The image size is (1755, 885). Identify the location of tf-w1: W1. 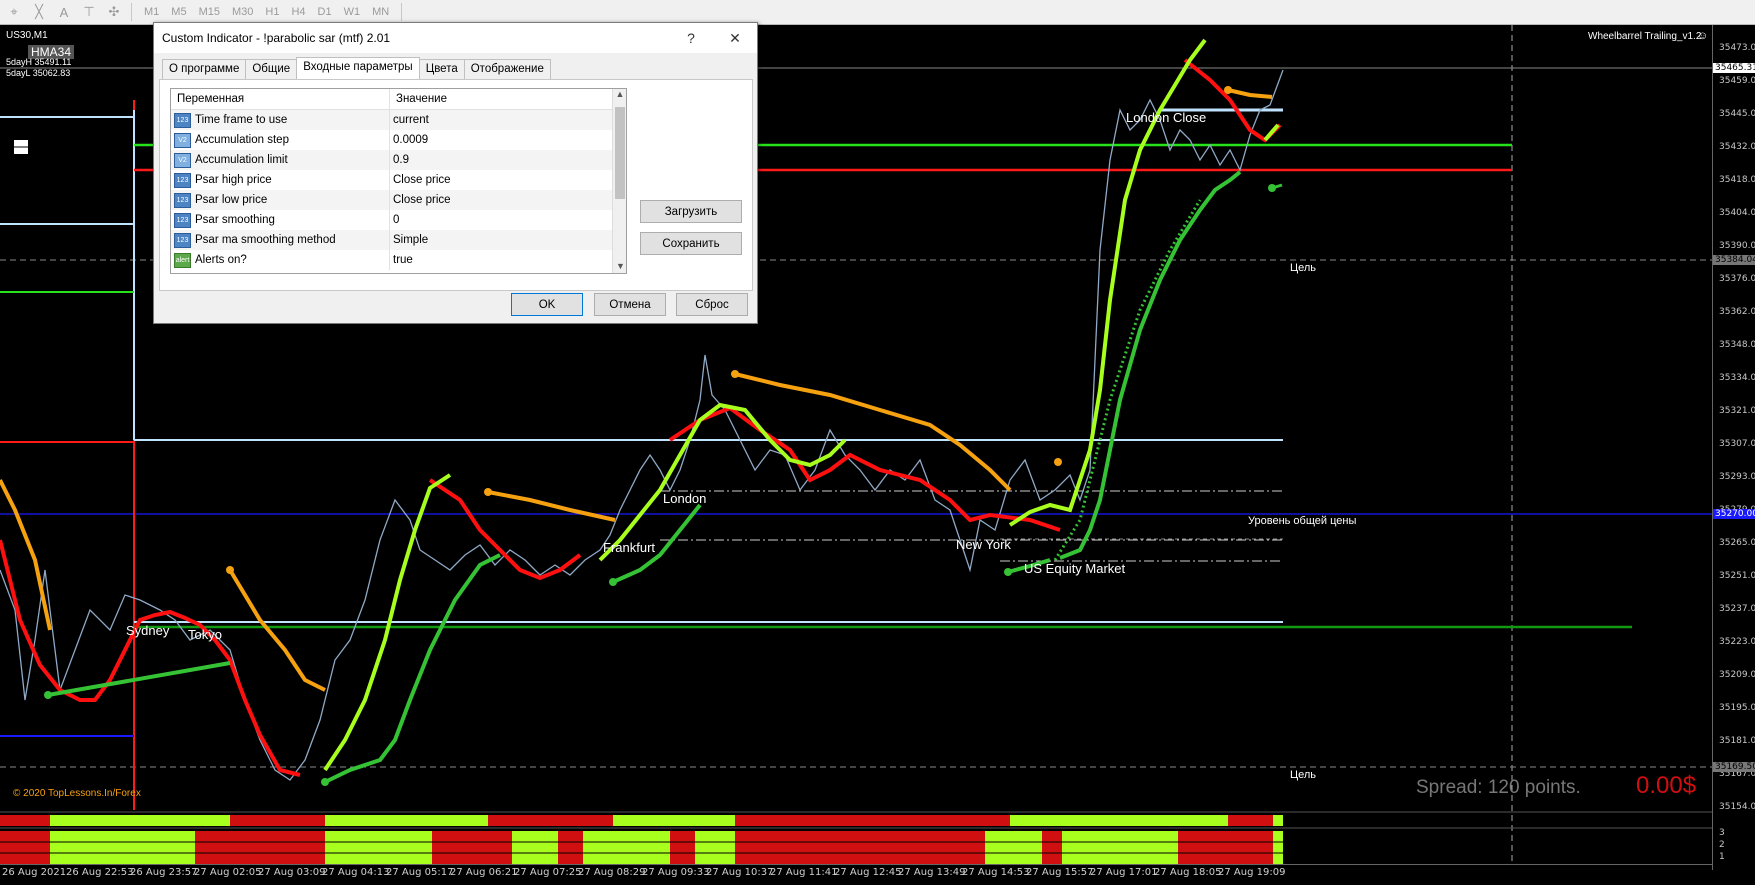
(352, 12).